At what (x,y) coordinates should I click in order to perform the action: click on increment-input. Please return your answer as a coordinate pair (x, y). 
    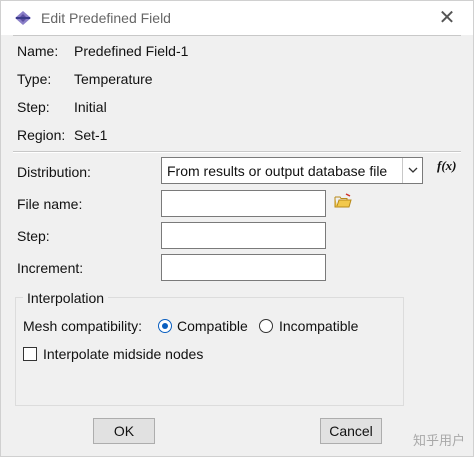
    Looking at the image, I should click on (243, 267).